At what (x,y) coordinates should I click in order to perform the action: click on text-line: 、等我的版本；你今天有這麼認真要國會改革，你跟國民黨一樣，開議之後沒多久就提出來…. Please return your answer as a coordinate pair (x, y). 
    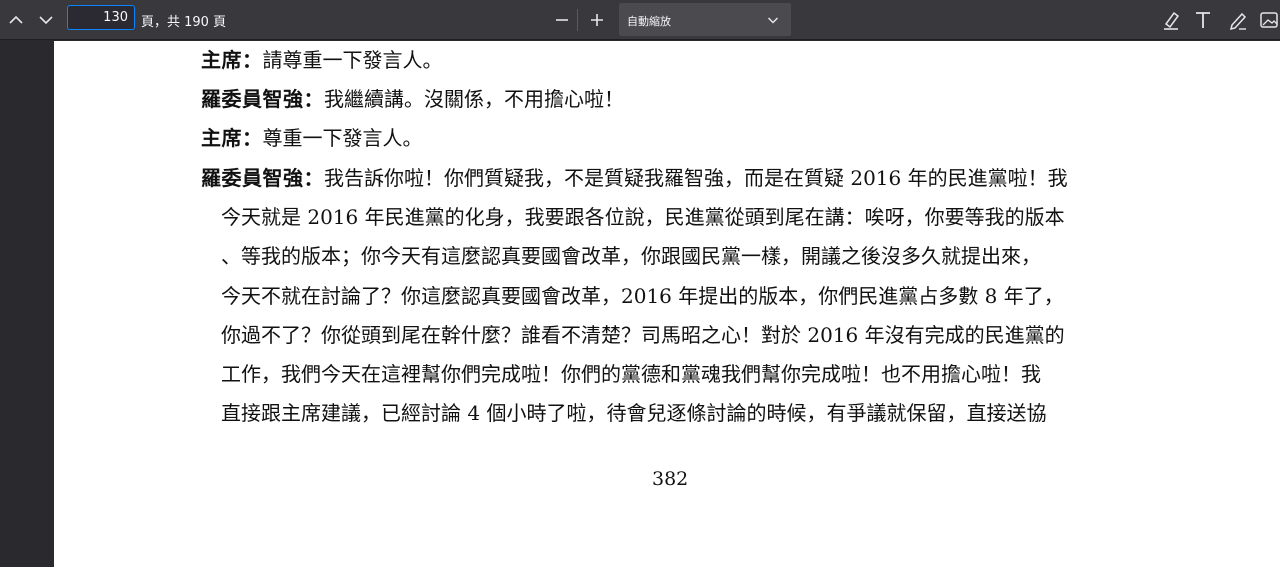
    Looking at the image, I should click on (631, 256).